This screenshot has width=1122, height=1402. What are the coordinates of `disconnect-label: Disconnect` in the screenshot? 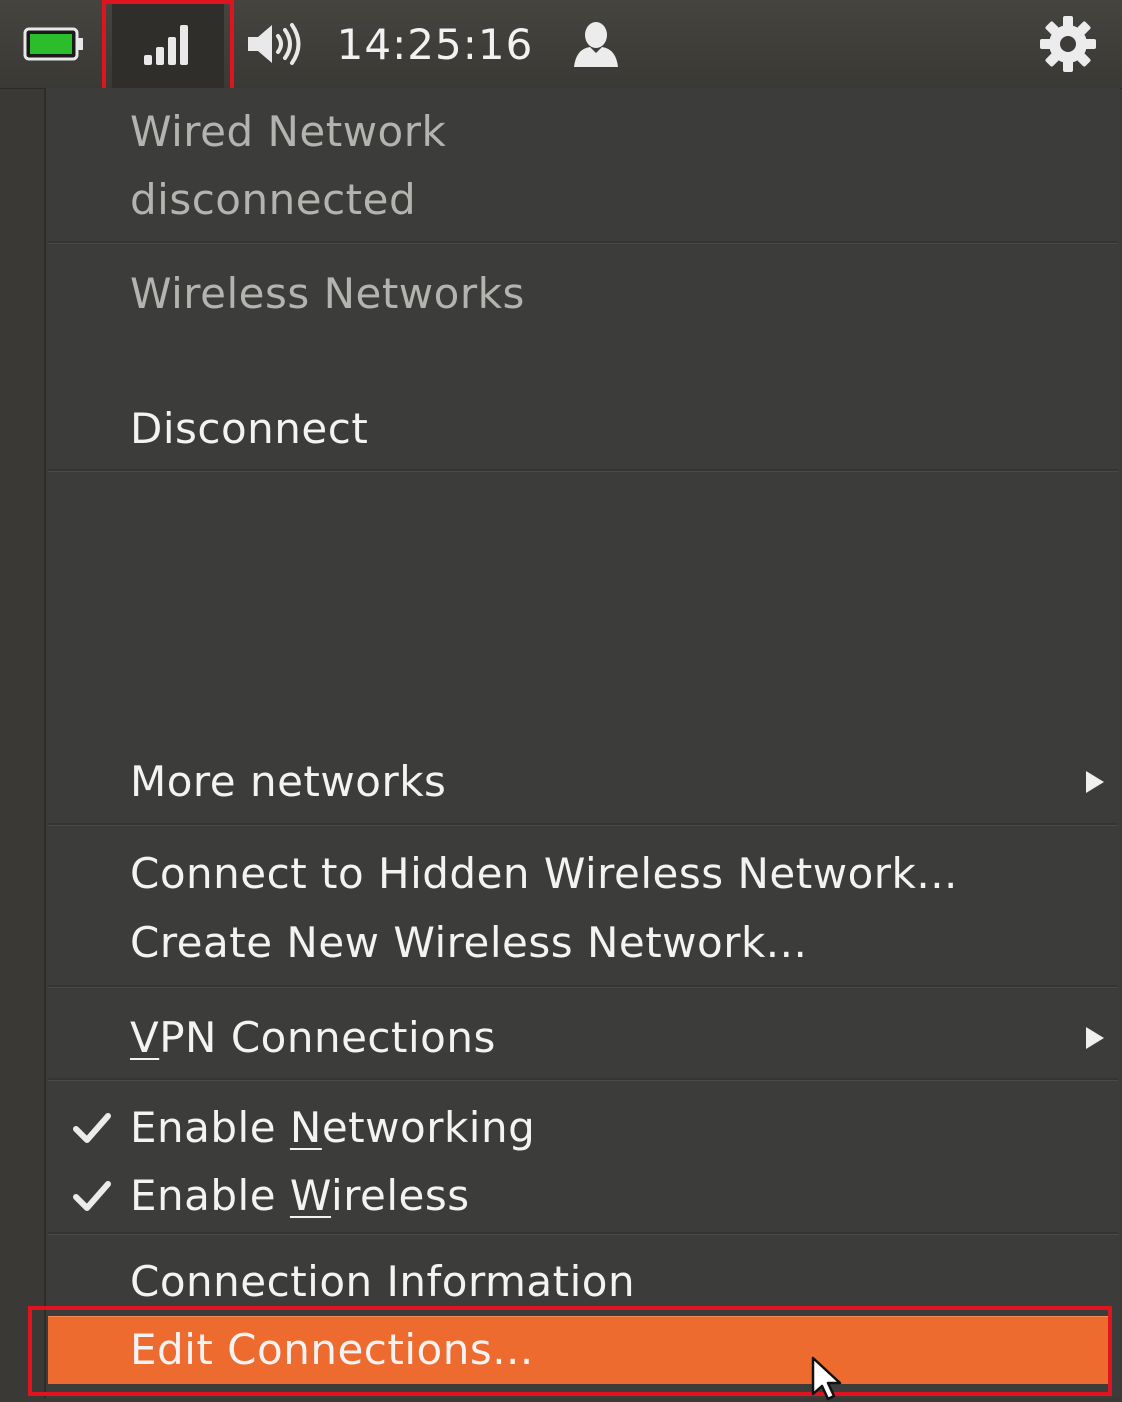 It's located at (249, 428).